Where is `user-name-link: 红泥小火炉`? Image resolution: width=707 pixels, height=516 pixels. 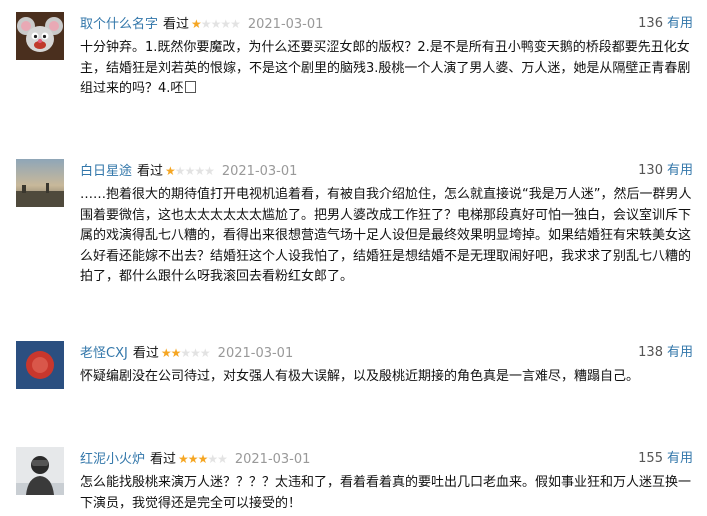 user-name-link: 红泥小火炉 is located at coordinates (112, 459).